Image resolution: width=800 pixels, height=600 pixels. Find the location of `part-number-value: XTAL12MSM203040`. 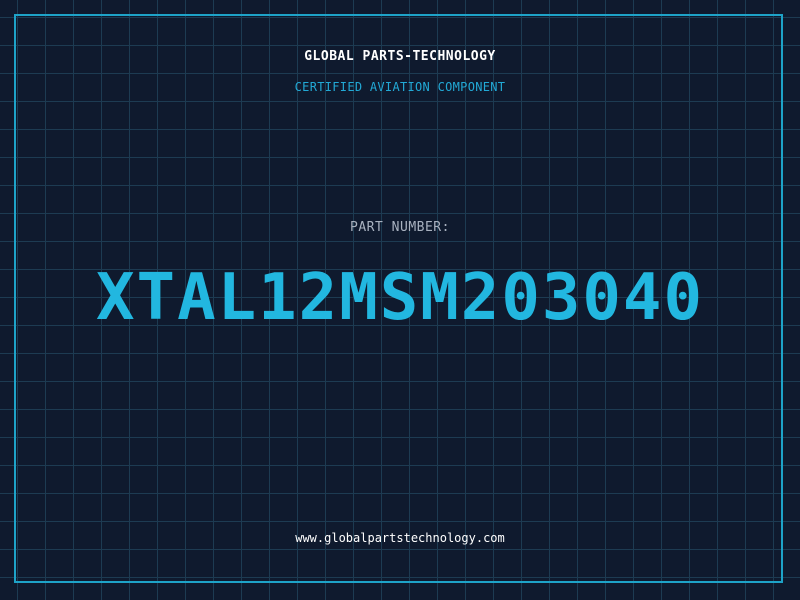

part-number-value: XTAL12MSM203040 is located at coordinates (400, 298).